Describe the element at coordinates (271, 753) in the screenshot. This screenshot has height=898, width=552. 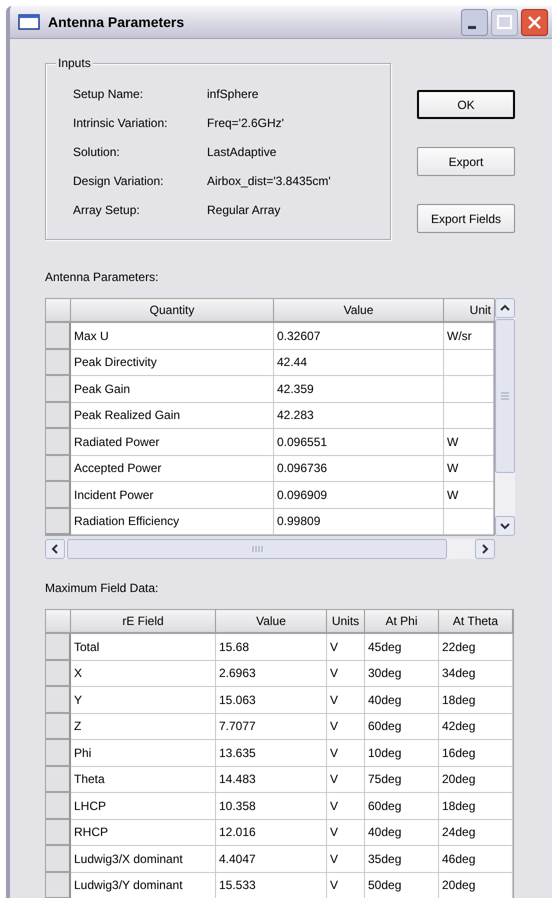
I see `table-cell: 13.635` at that location.